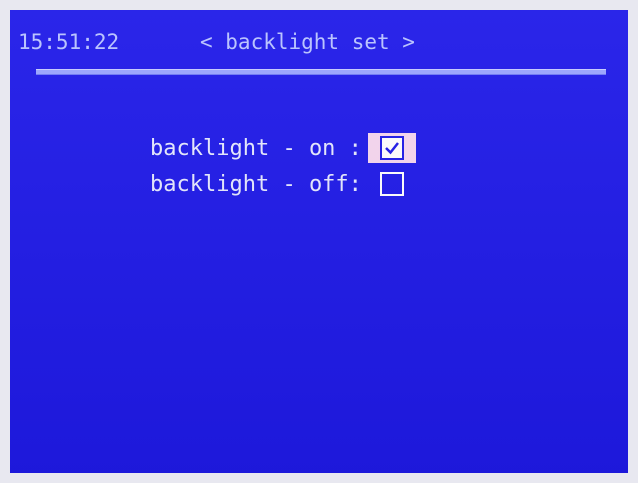  I want to click on checkbox-empty-icon, so click(391, 184).